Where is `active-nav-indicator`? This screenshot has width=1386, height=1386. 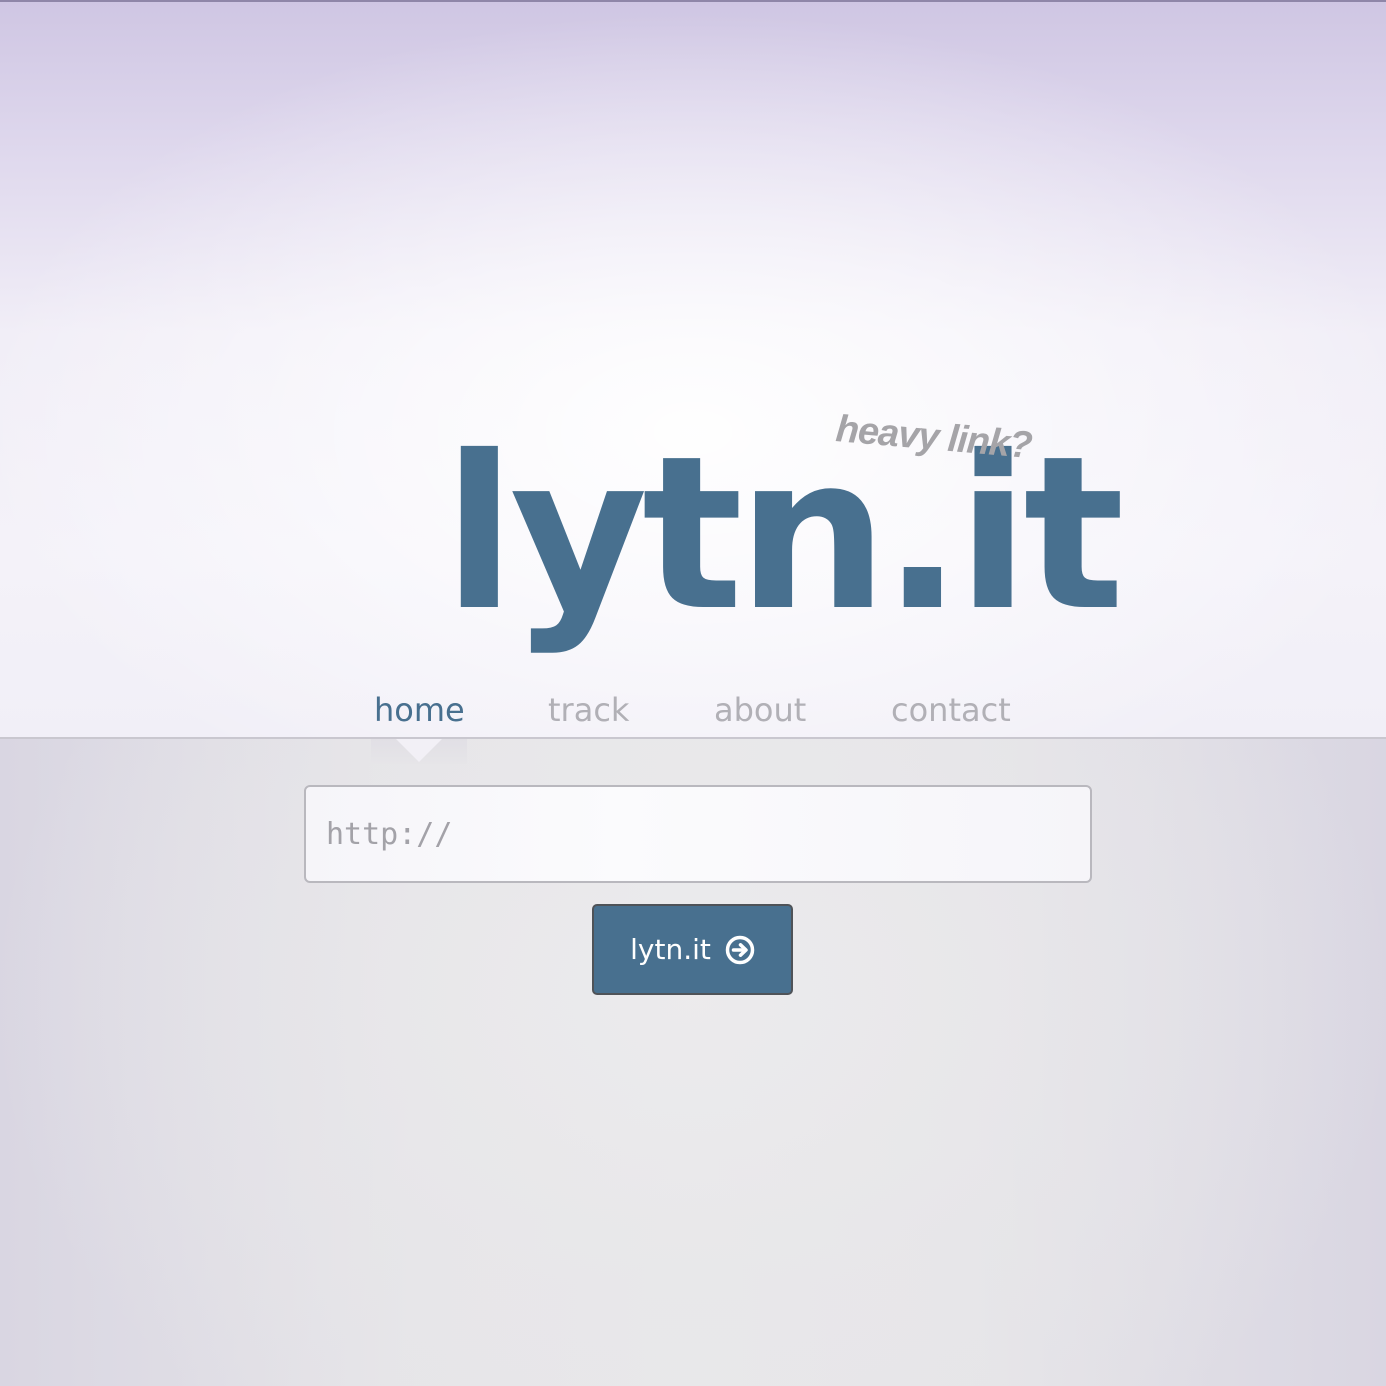
active-nav-indicator is located at coordinates (419, 750).